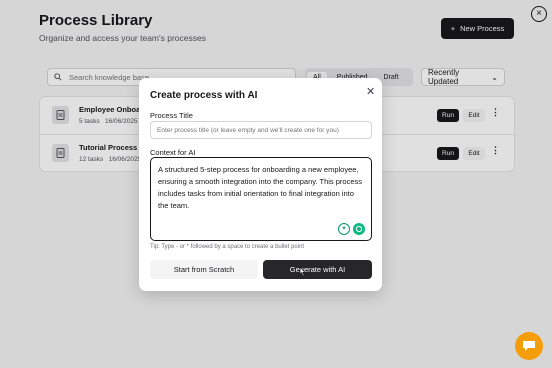 The height and width of the screenshot is (368, 552). Describe the element at coordinates (317, 269) in the screenshot. I see `generate-with-ai-button: Generate with AI` at that location.